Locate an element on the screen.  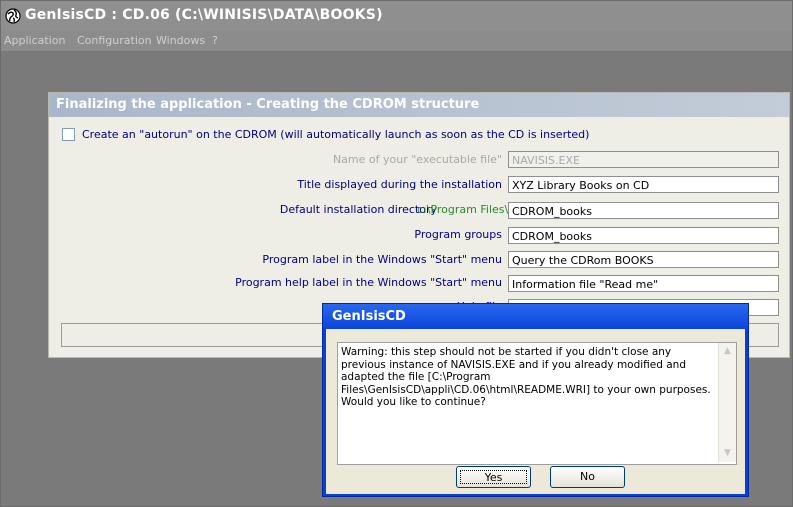
dialog-title: GenIsisCD is located at coordinates (535, 316).